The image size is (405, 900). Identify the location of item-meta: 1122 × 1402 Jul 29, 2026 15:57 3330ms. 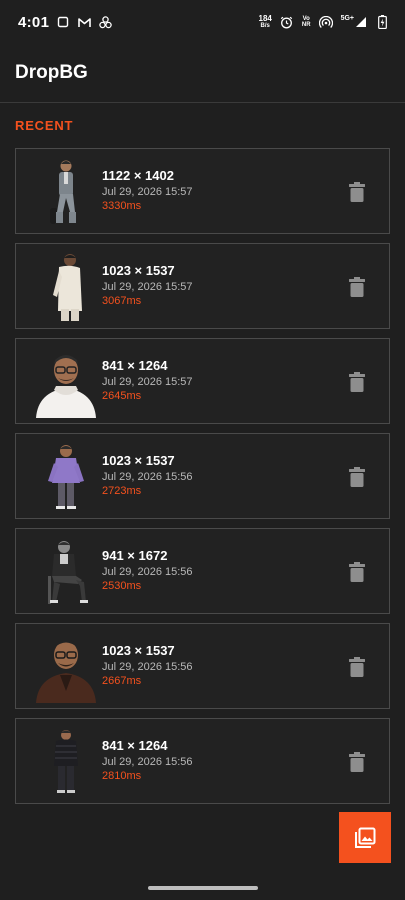
(147, 190).